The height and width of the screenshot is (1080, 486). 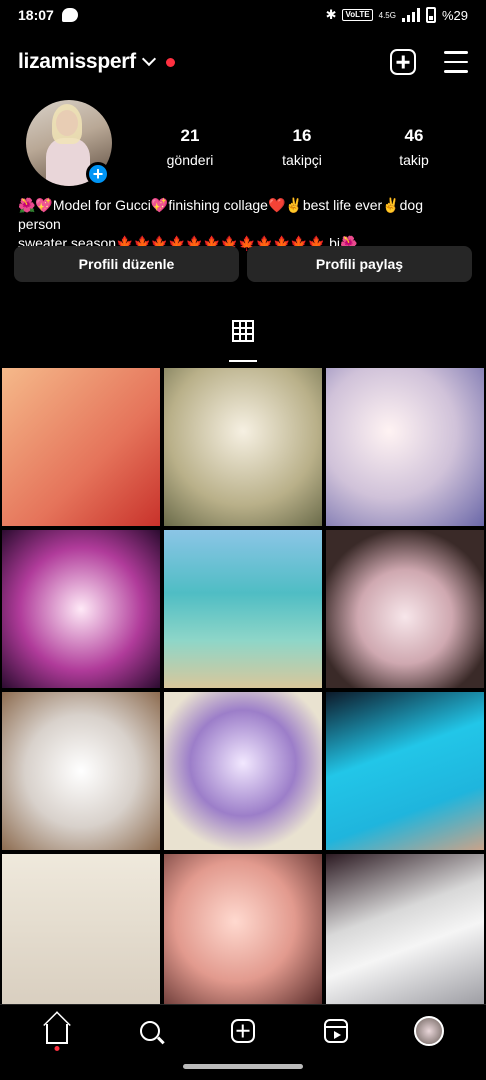 I want to click on home-notification-dot, so click(x=57, y=1048).